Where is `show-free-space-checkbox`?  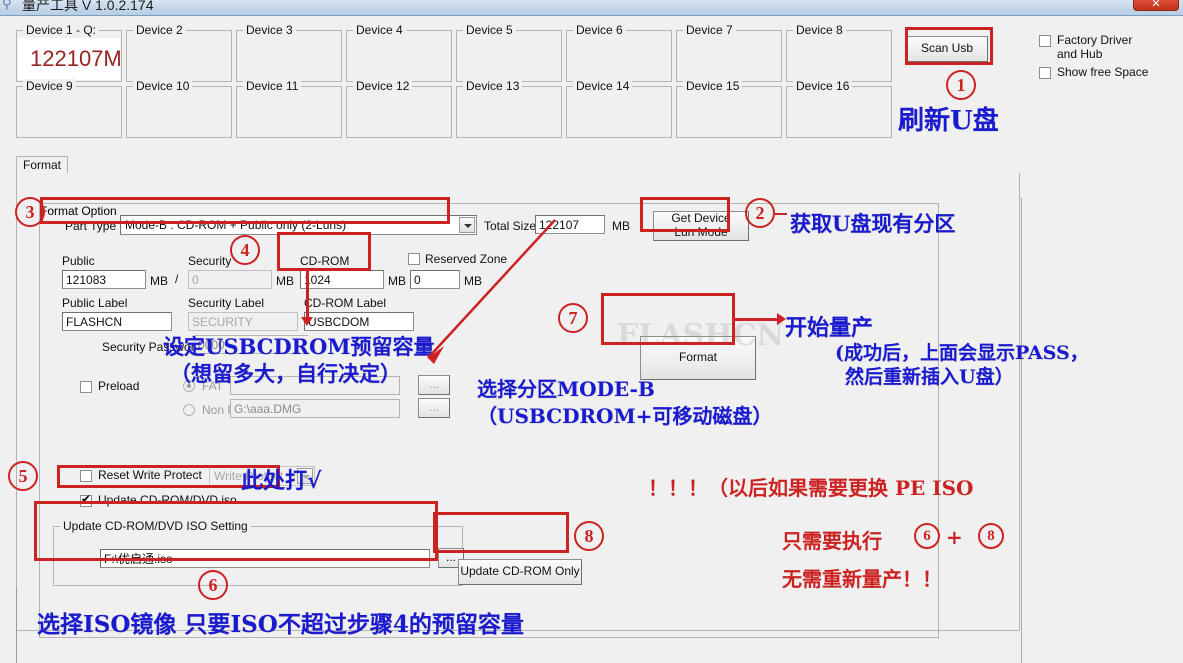 show-free-space-checkbox is located at coordinates (1045, 73).